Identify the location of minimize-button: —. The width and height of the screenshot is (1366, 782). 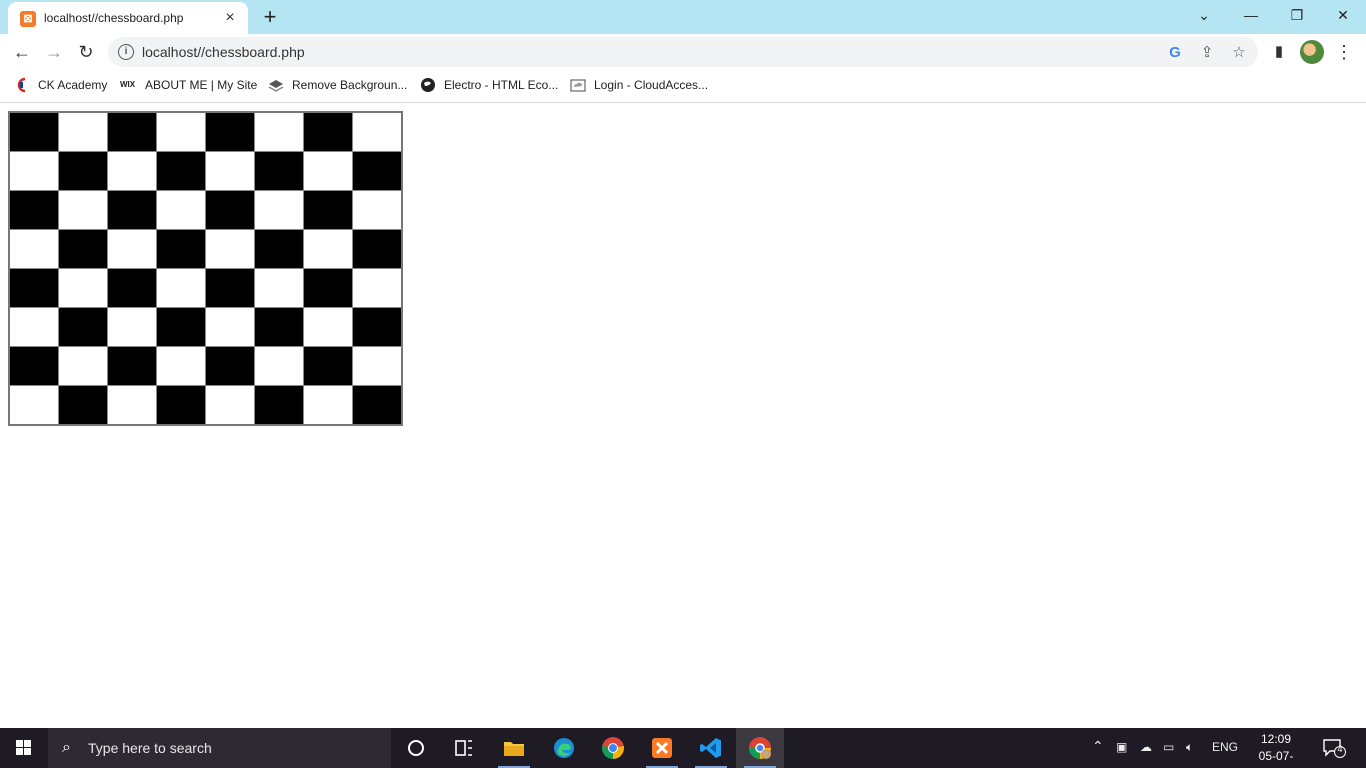
(1251, 15).